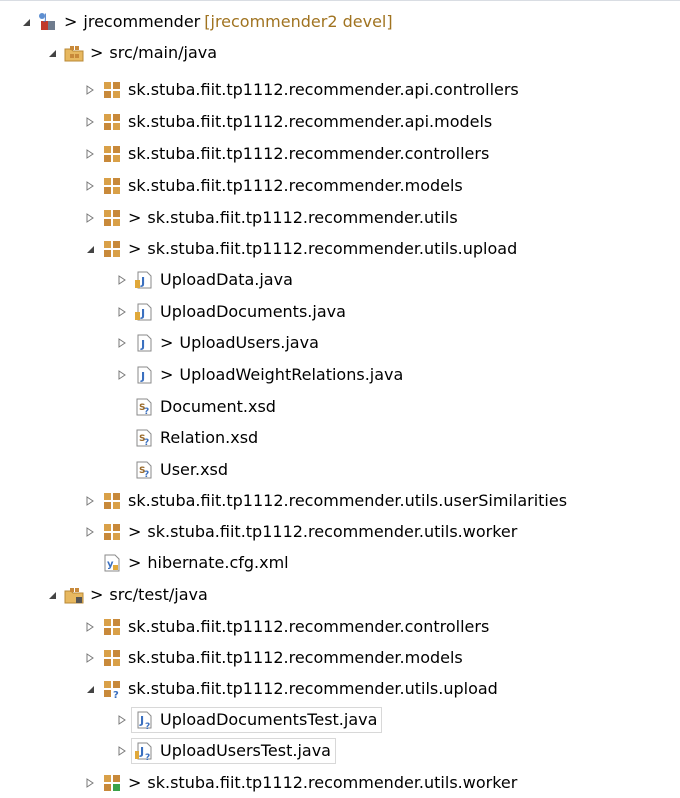  Describe the element at coordinates (269, 719) in the screenshot. I see `file-label: UploadDocumentsTest.java` at that location.